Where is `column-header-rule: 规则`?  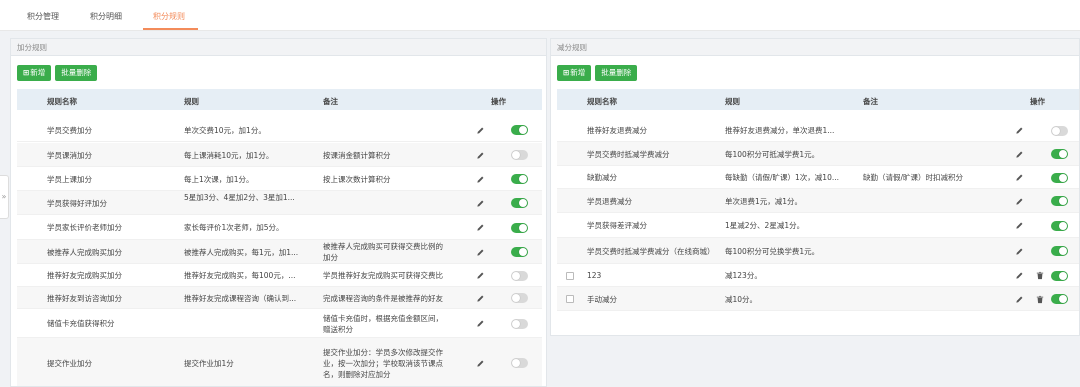 column-header-rule: 规则 is located at coordinates (732, 101).